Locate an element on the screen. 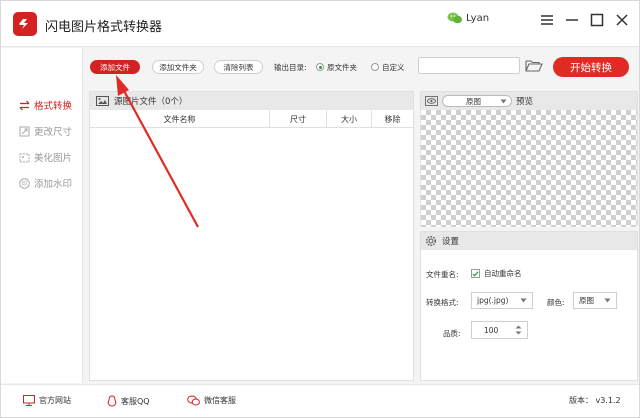  sidebar-item-beautify: 美化图片 is located at coordinates (45, 157).